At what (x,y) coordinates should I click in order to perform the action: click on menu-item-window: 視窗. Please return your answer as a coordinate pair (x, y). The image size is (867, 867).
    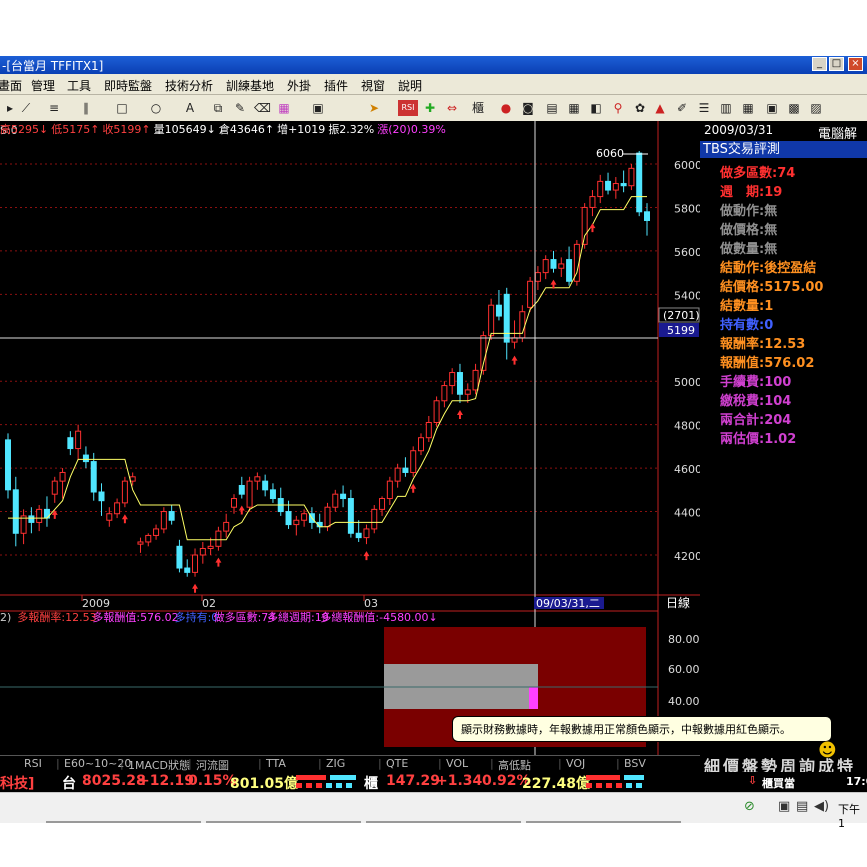
    Looking at the image, I should click on (373, 85).